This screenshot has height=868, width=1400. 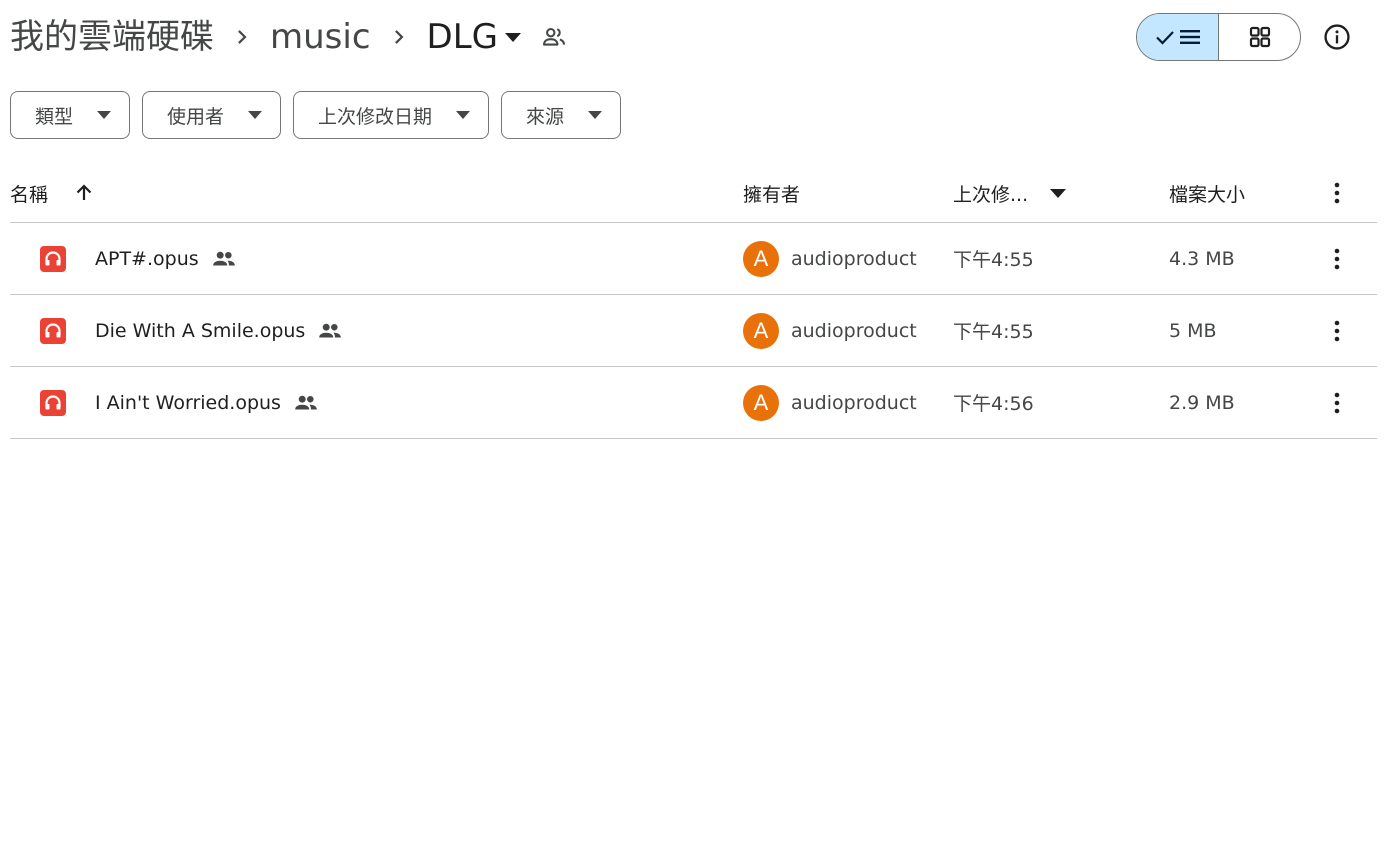 I want to click on breadcrumb-music: music, so click(x=320, y=37).